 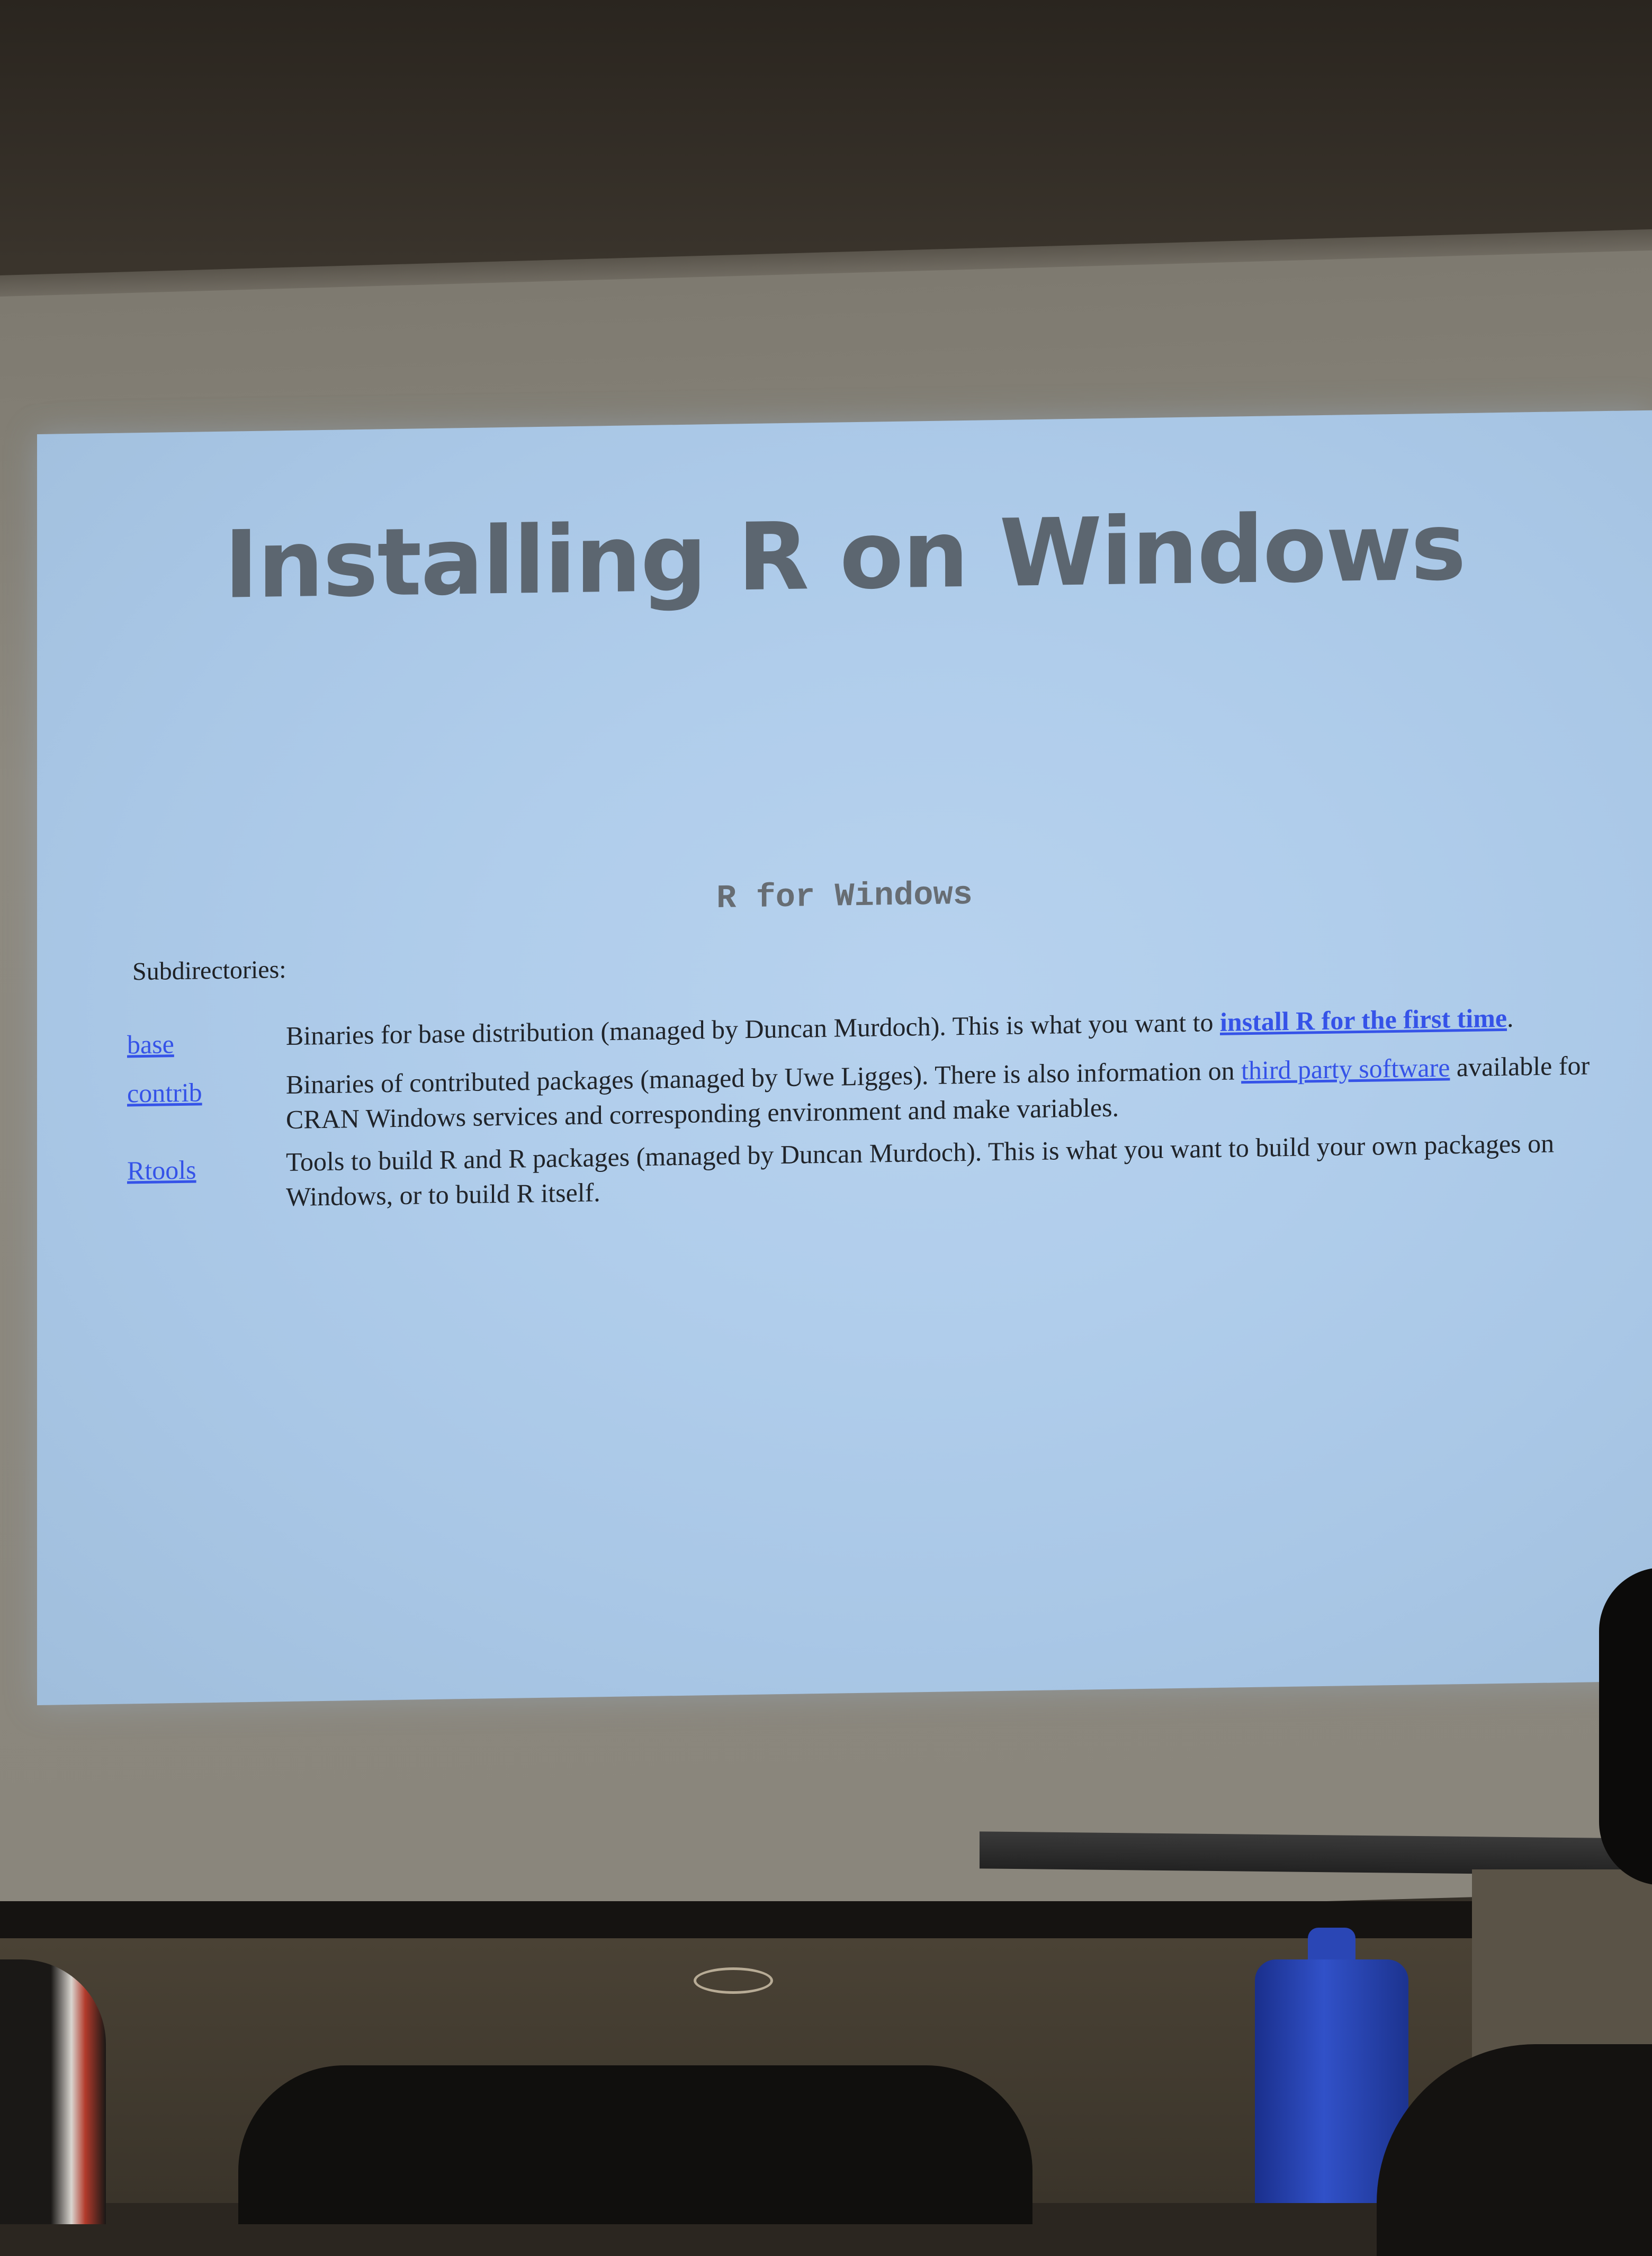 What do you see at coordinates (733, 1980) in the screenshot?
I see `screen-pull-handle` at bounding box center [733, 1980].